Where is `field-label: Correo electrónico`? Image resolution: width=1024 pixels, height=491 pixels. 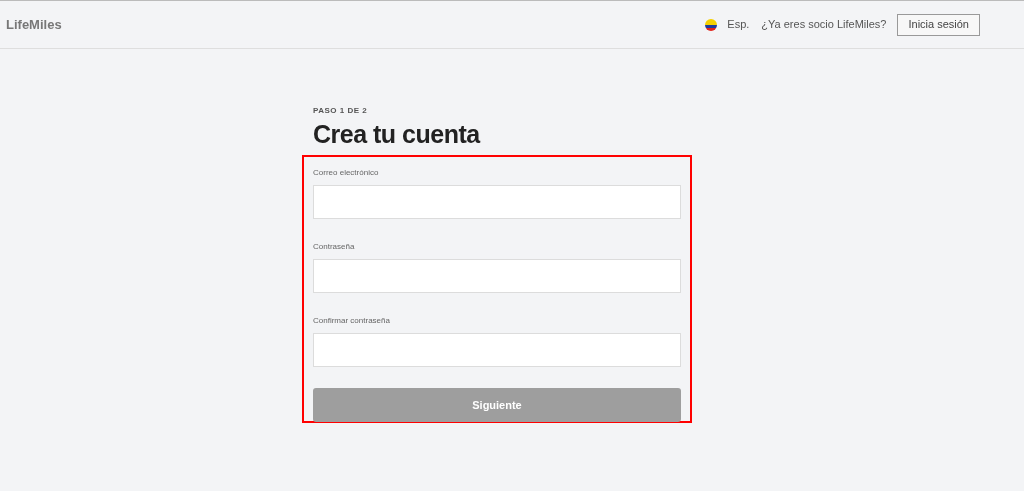 field-label: Correo electrónico is located at coordinates (346, 173).